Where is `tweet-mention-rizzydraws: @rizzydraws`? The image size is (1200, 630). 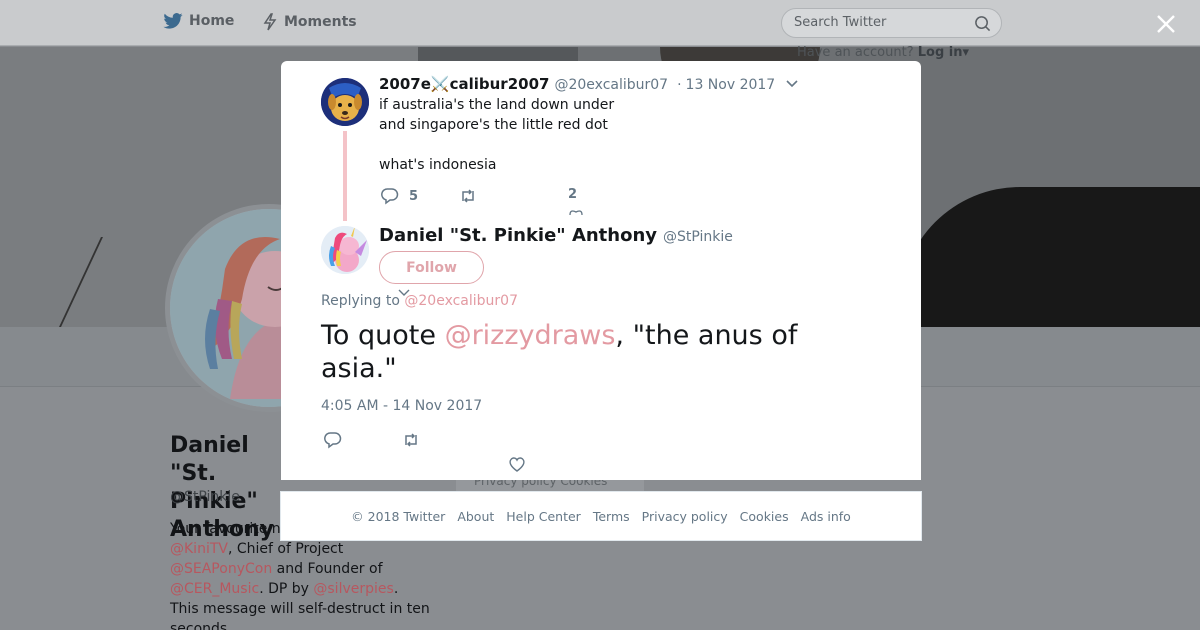 tweet-mention-rizzydraws: @rizzydraws is located at coordinates (530, 335).